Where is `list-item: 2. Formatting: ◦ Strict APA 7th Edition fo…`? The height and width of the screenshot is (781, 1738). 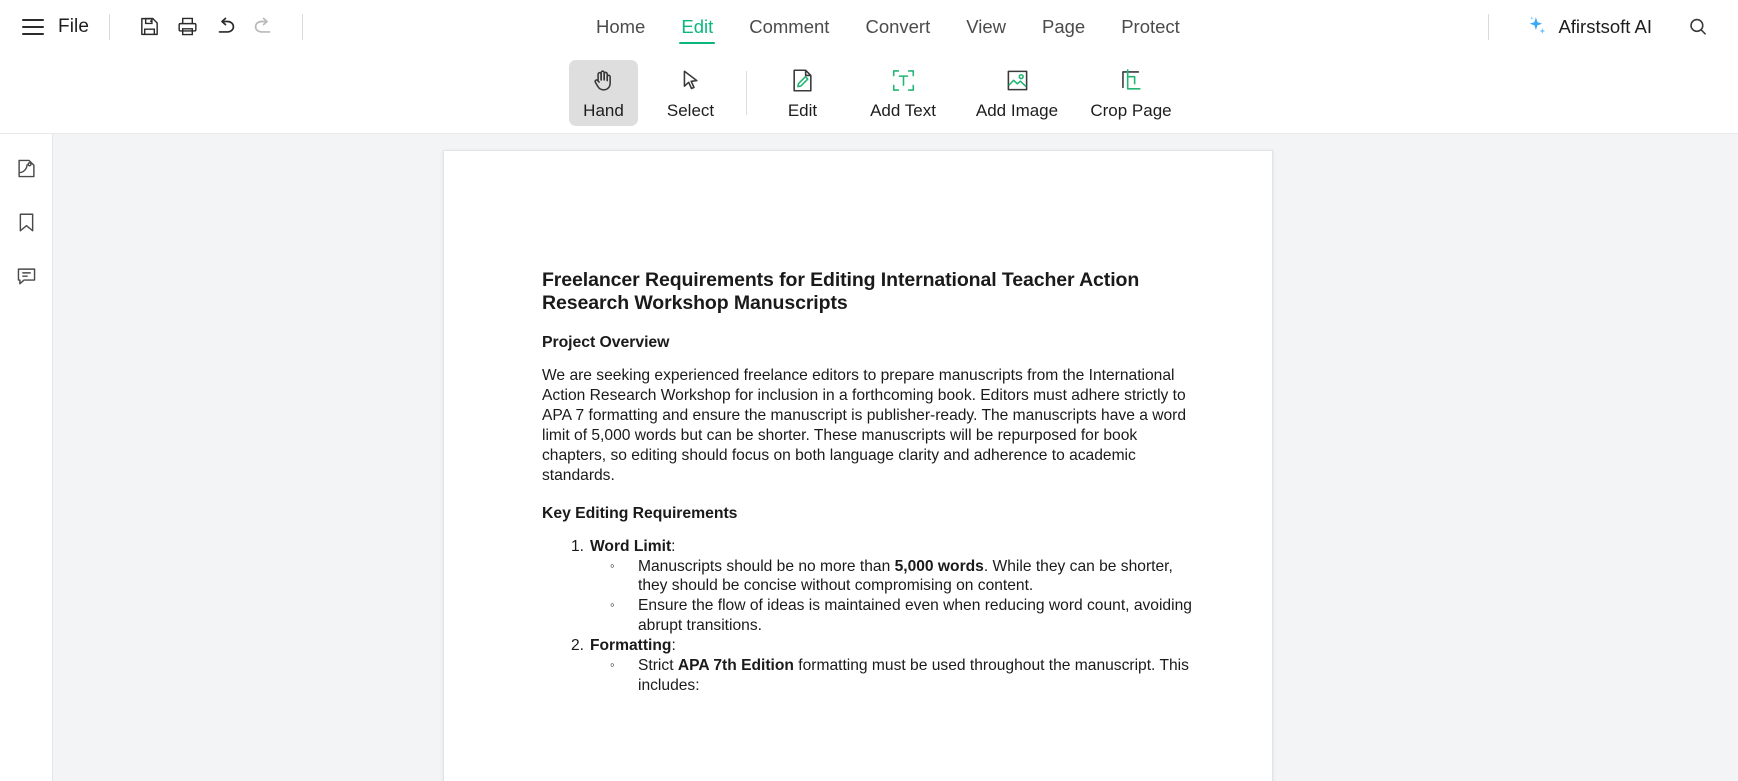 list-item: 2. Formatting: ◦ Strict APA 7th Edition fo… is located at coordinates (887, 666).